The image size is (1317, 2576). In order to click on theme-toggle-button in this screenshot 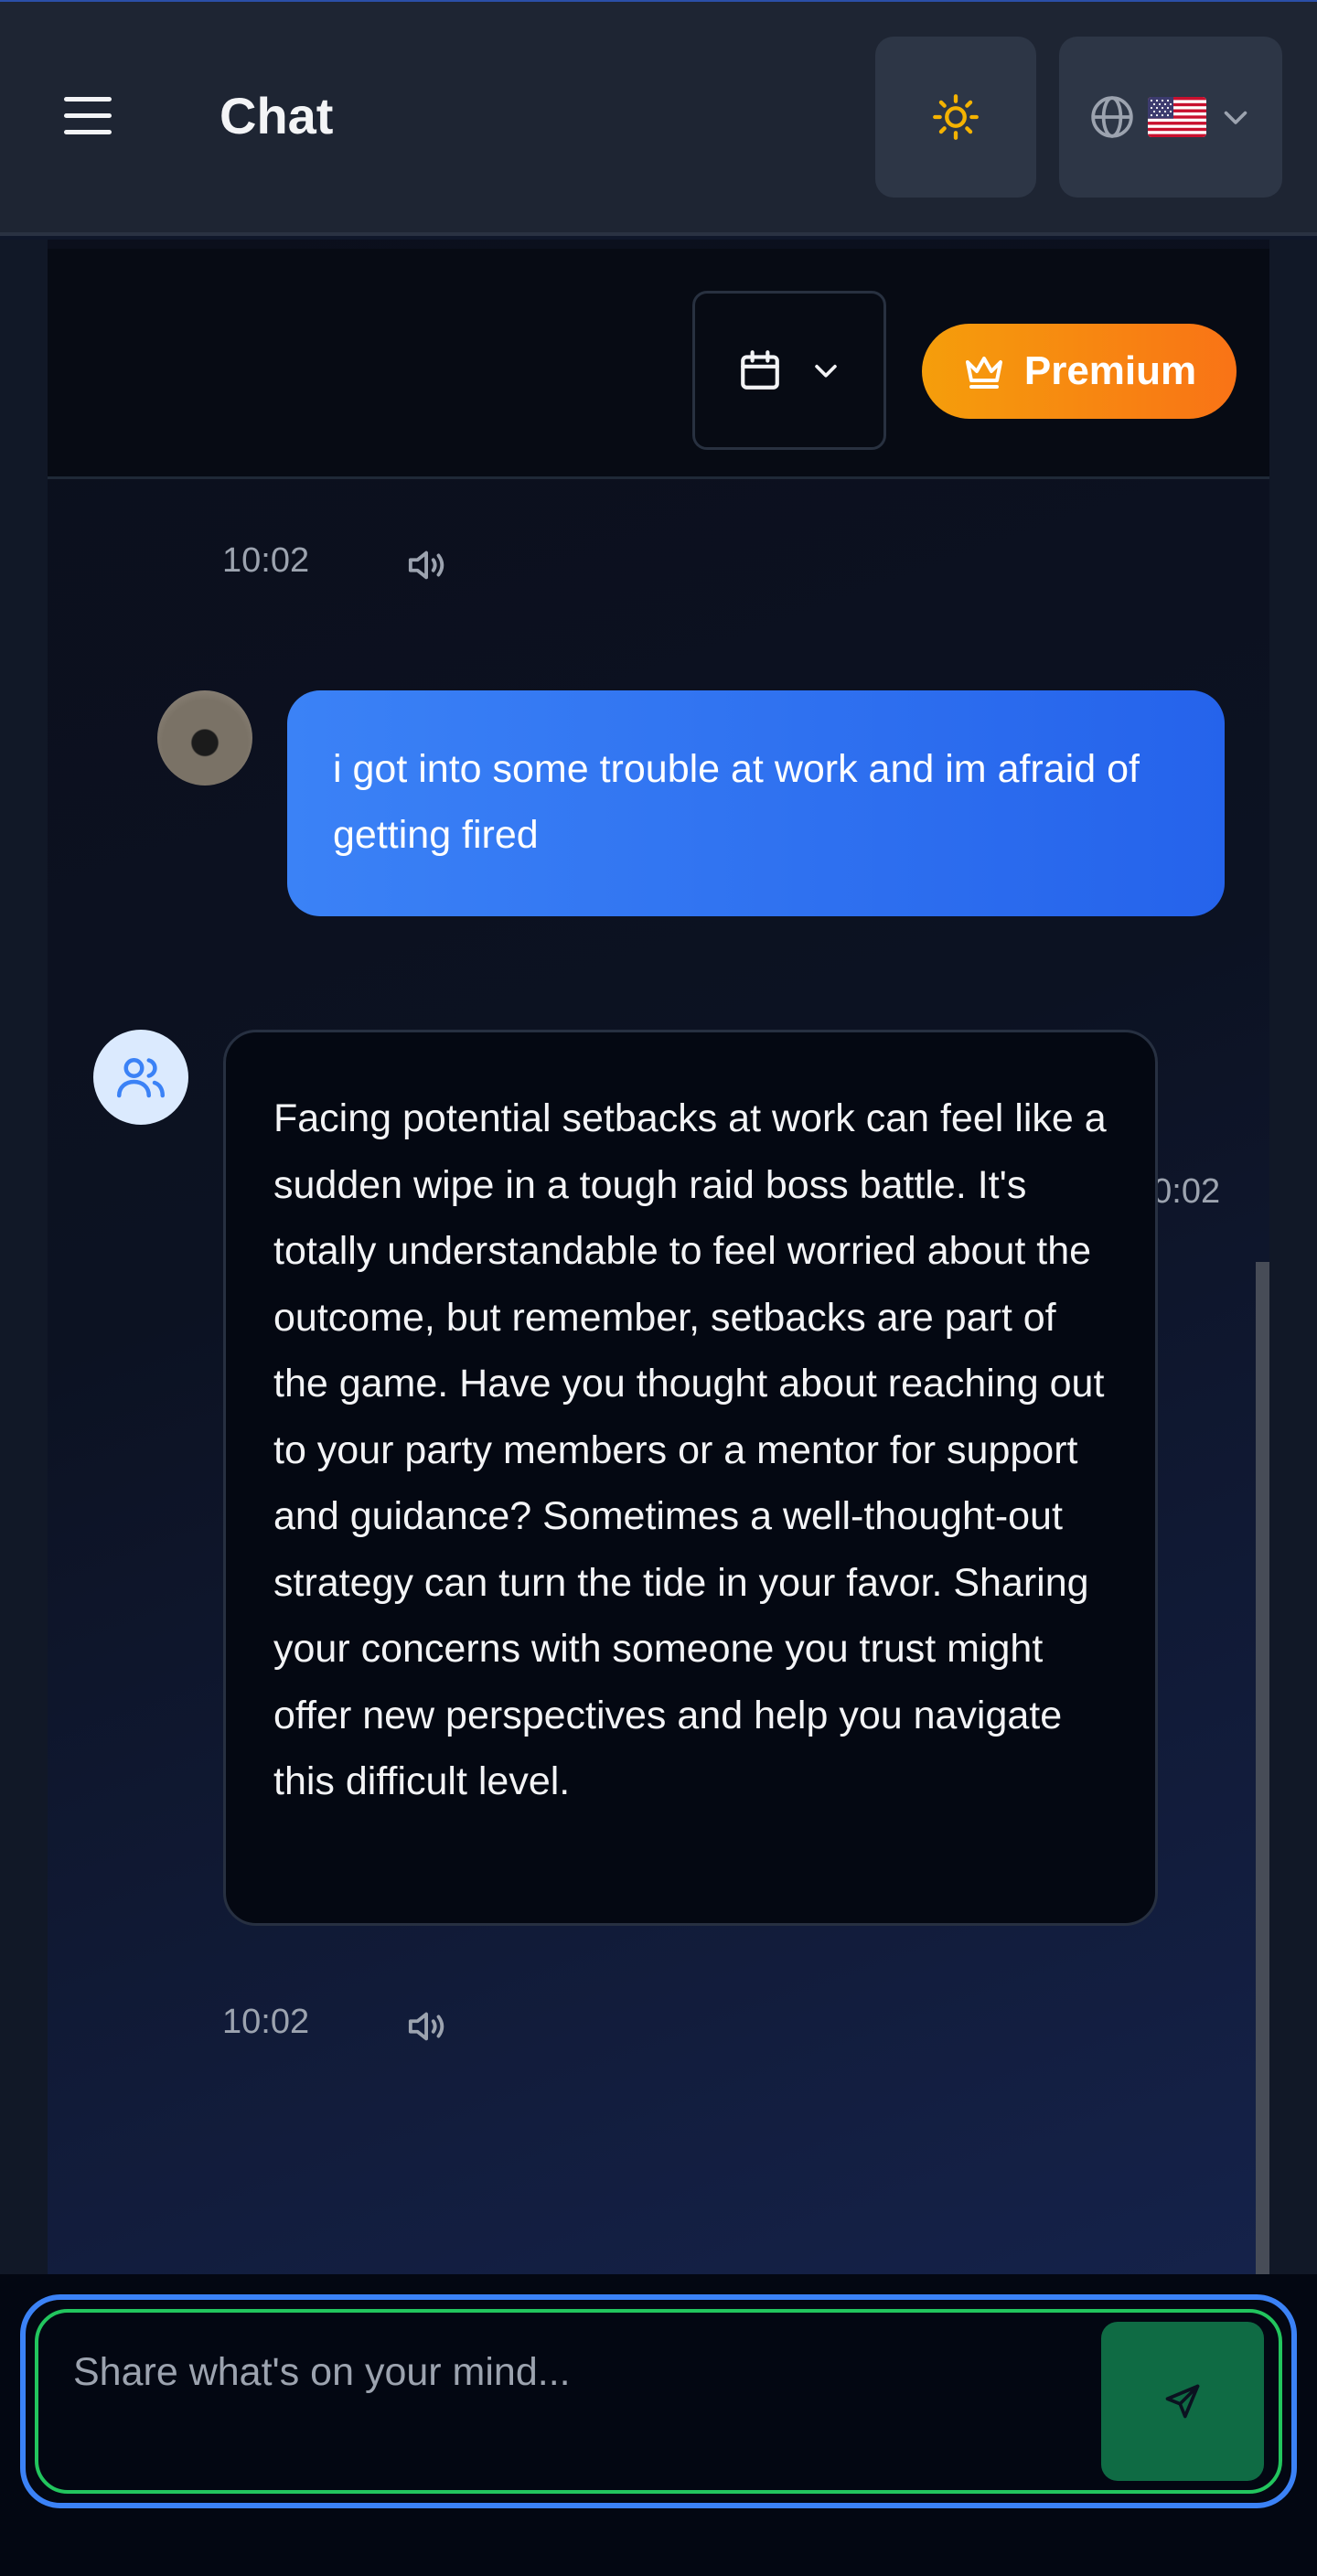, I will do `click(955, 117)`.